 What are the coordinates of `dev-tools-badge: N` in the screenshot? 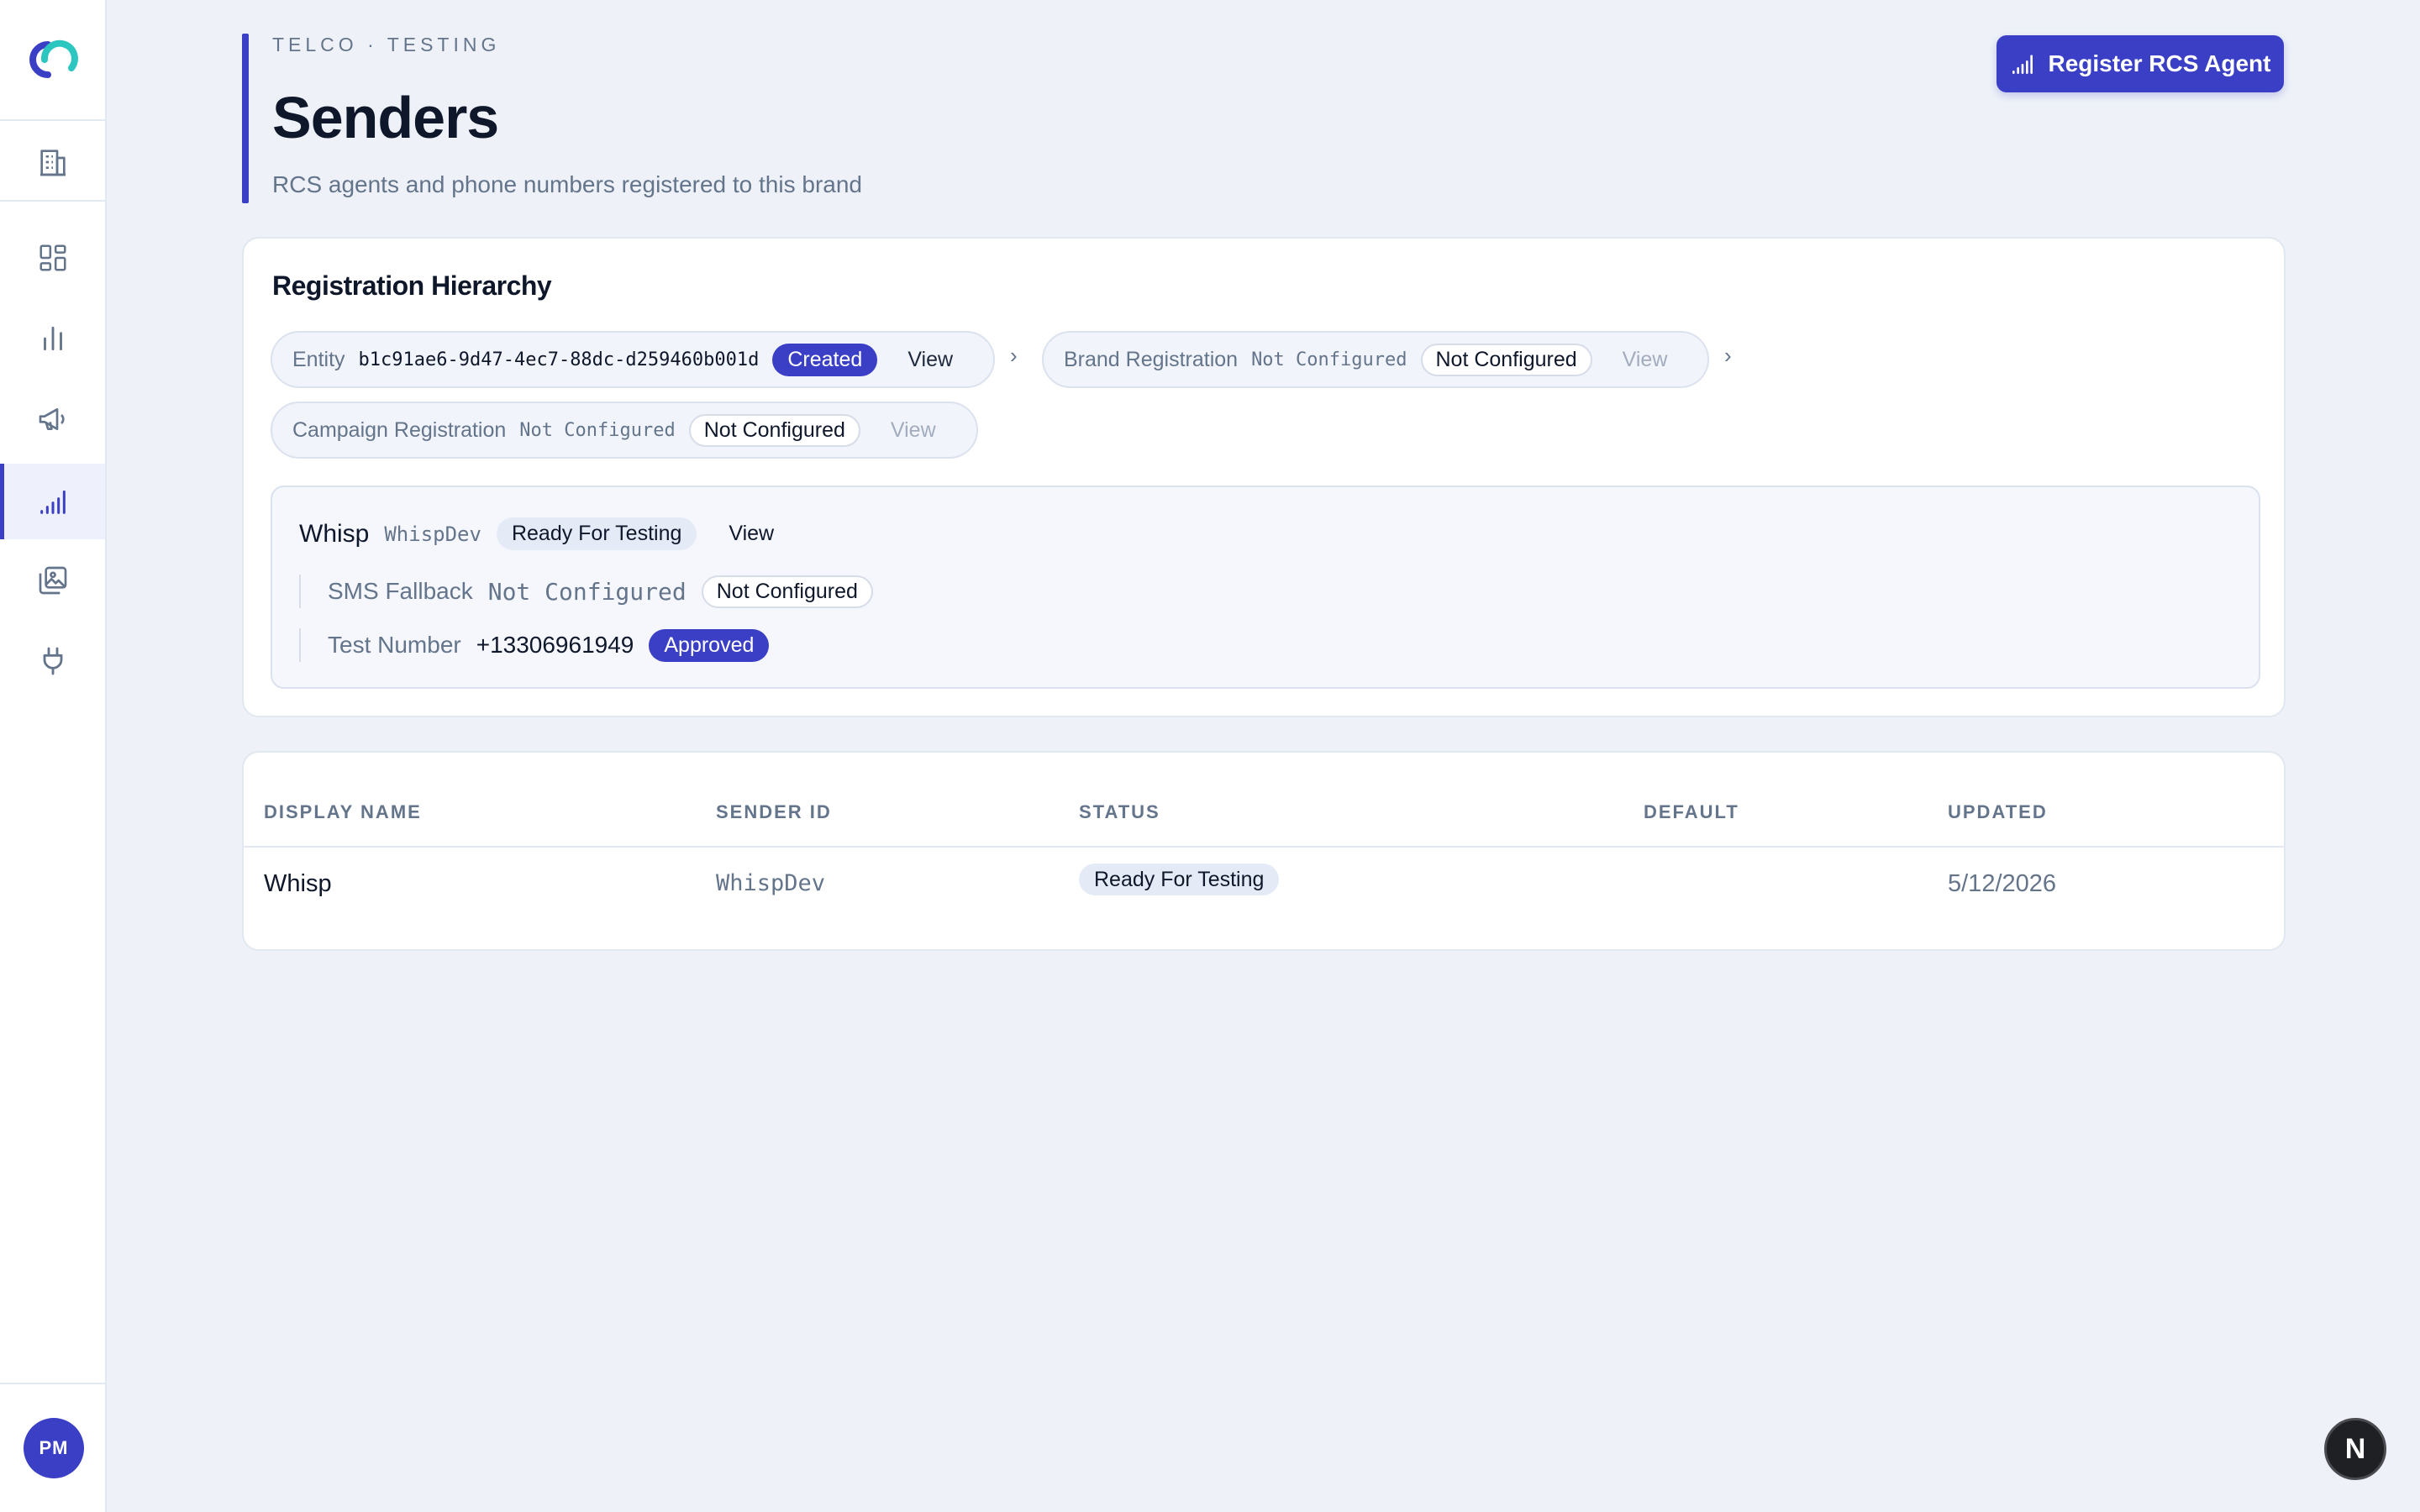 It's located at (2355, 1449).